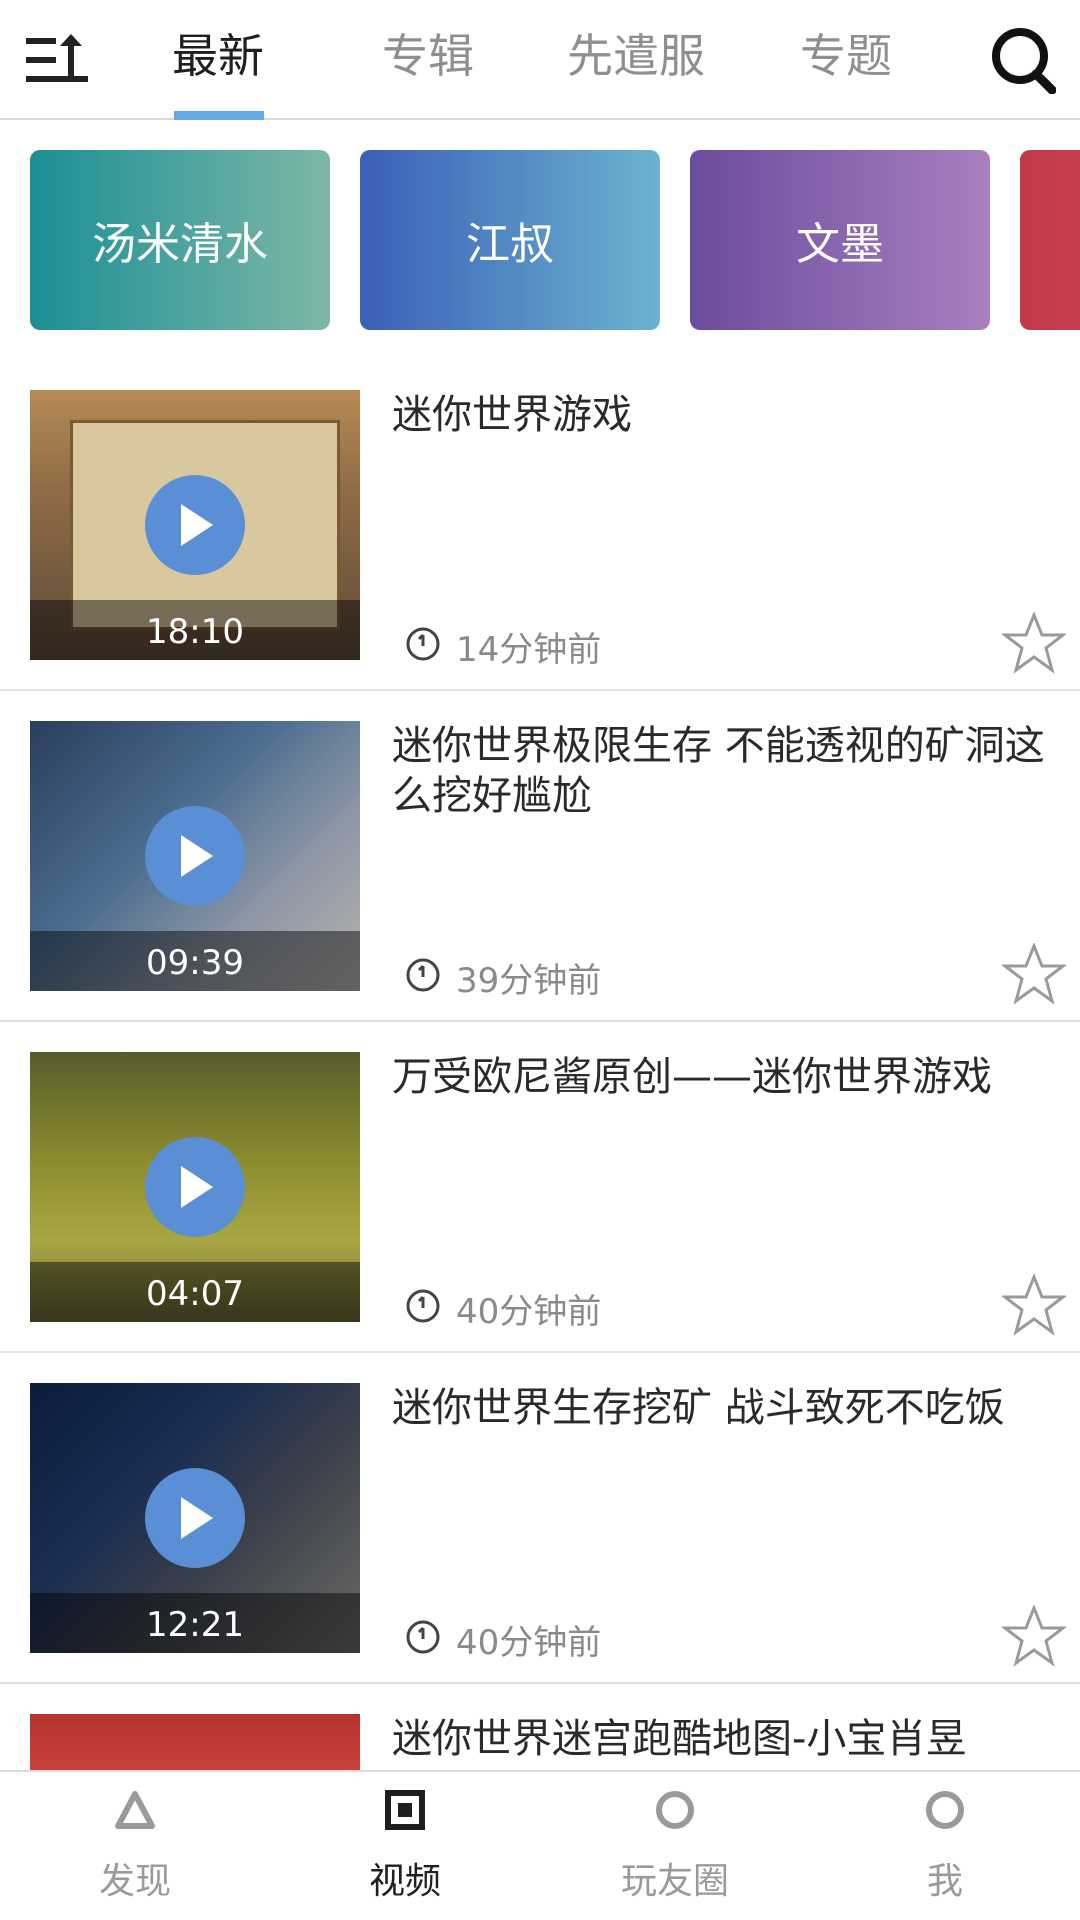  I want to click on tab-preview-server: 先遣服, so click(636, 56).